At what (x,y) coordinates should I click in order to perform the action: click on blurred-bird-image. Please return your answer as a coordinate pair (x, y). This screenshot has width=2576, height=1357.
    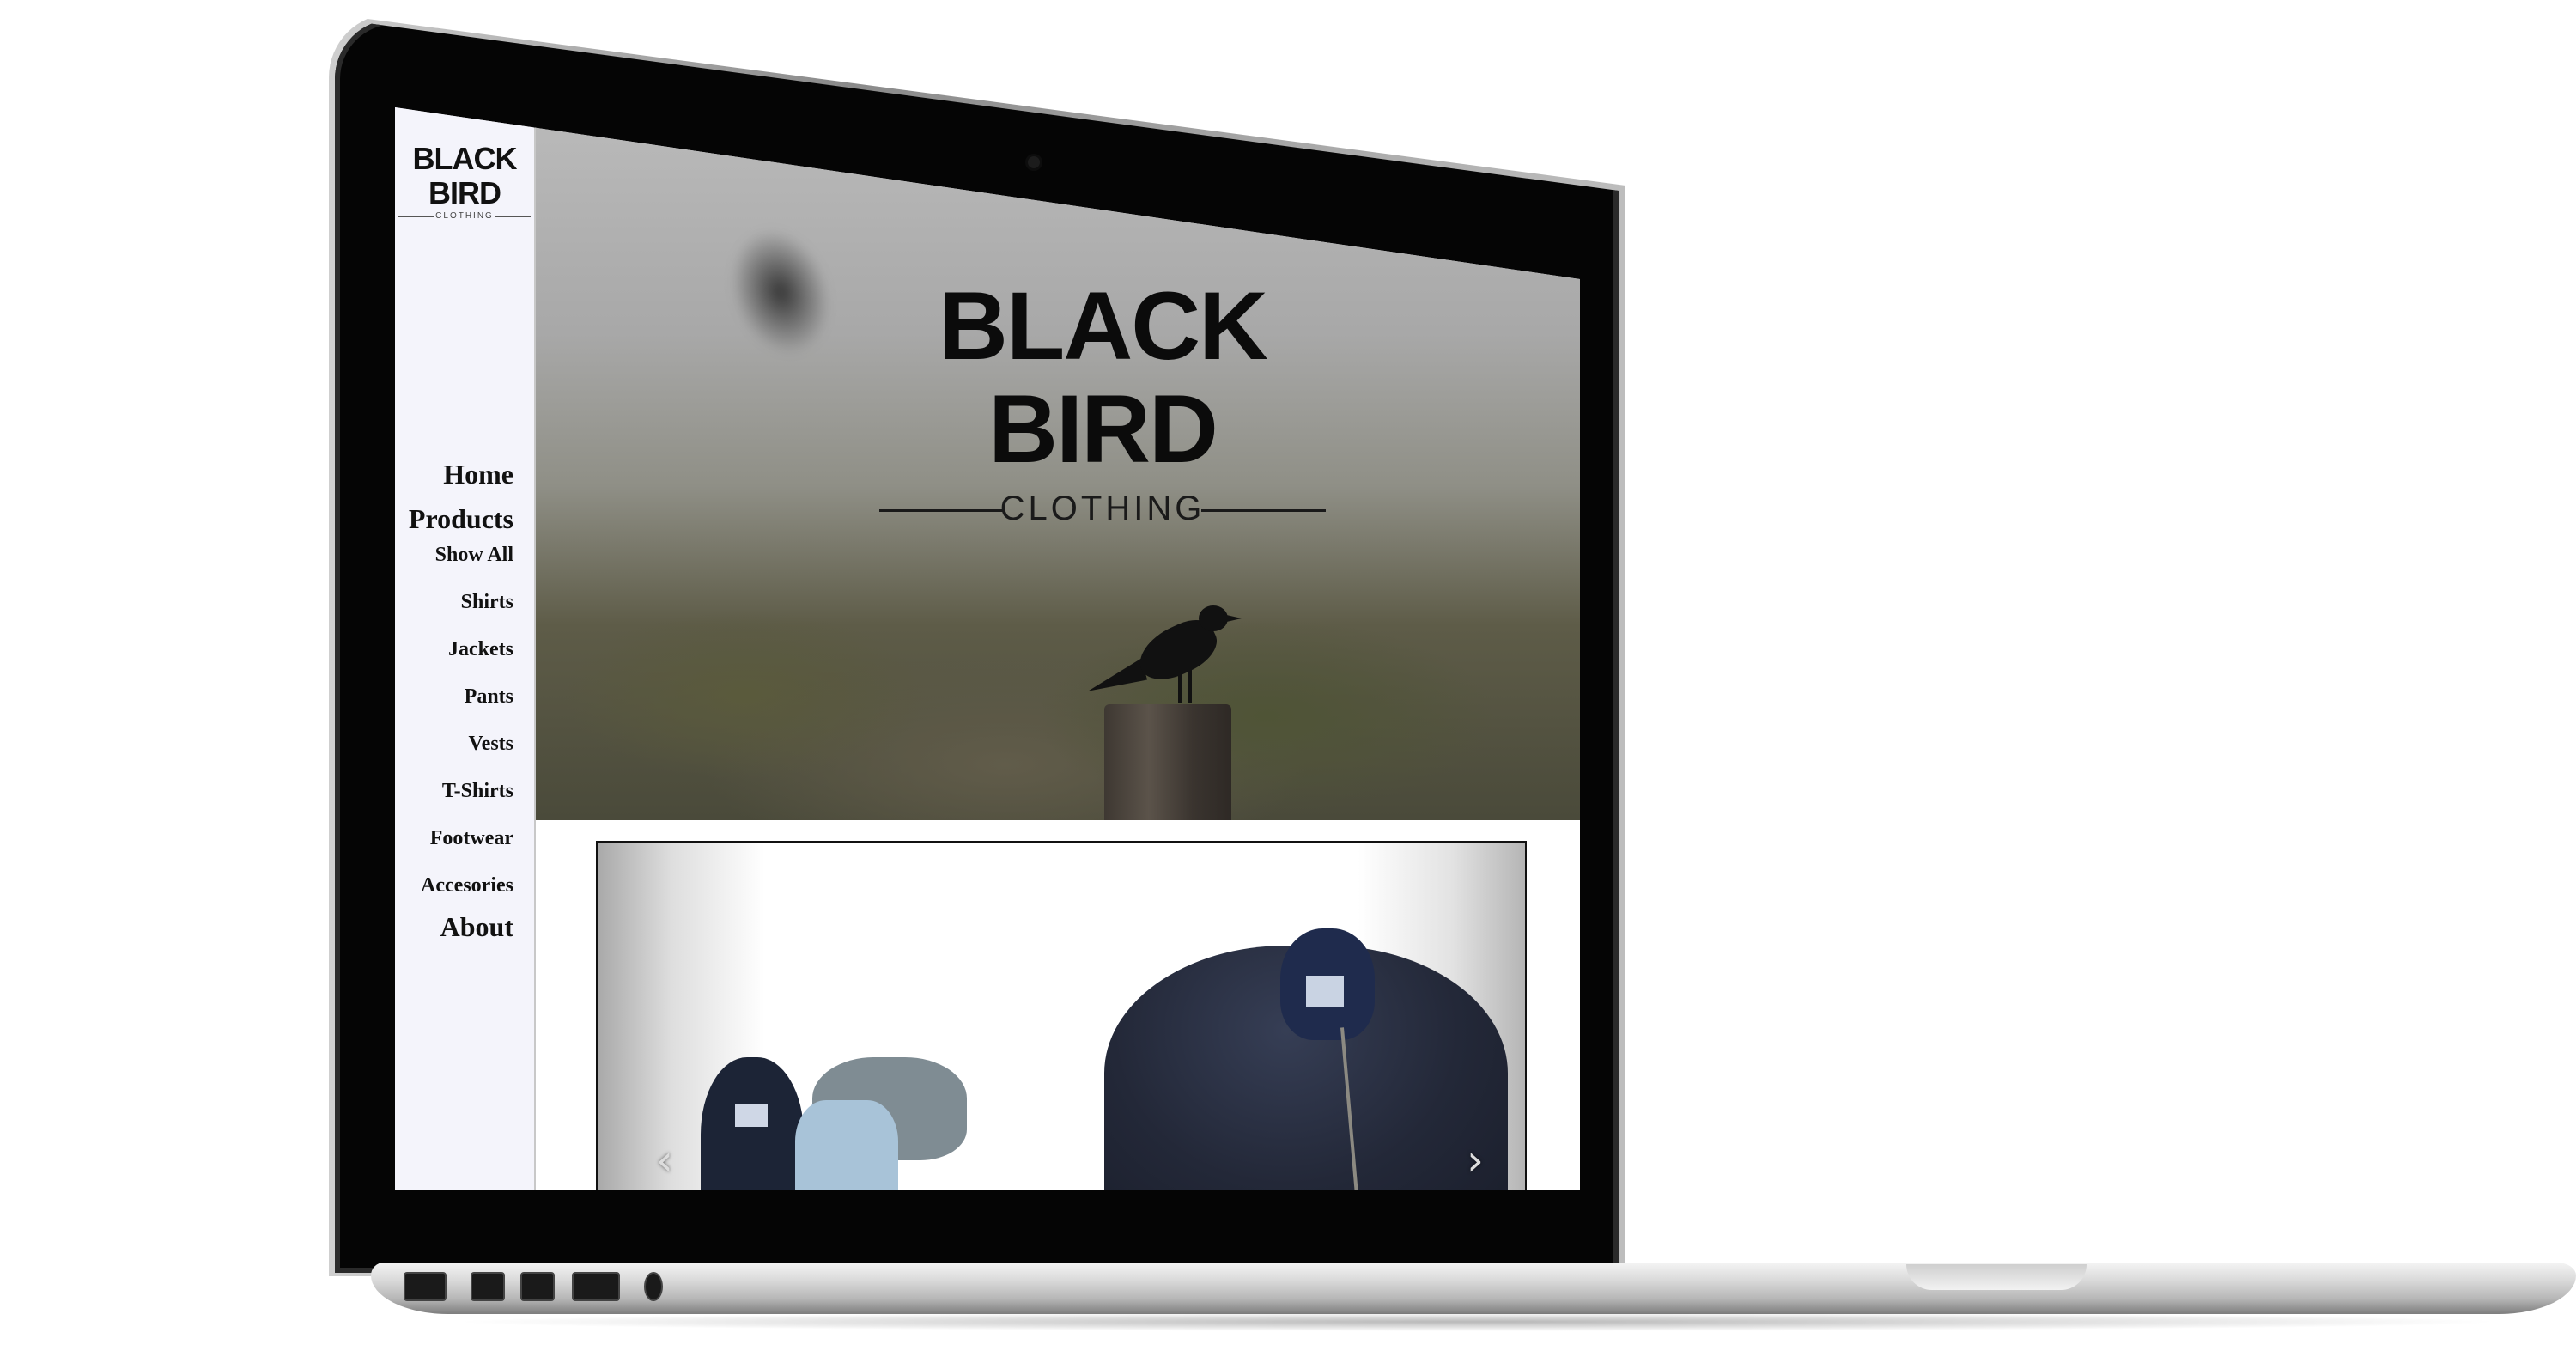
    Looking at the image, I should click on (781, 292).